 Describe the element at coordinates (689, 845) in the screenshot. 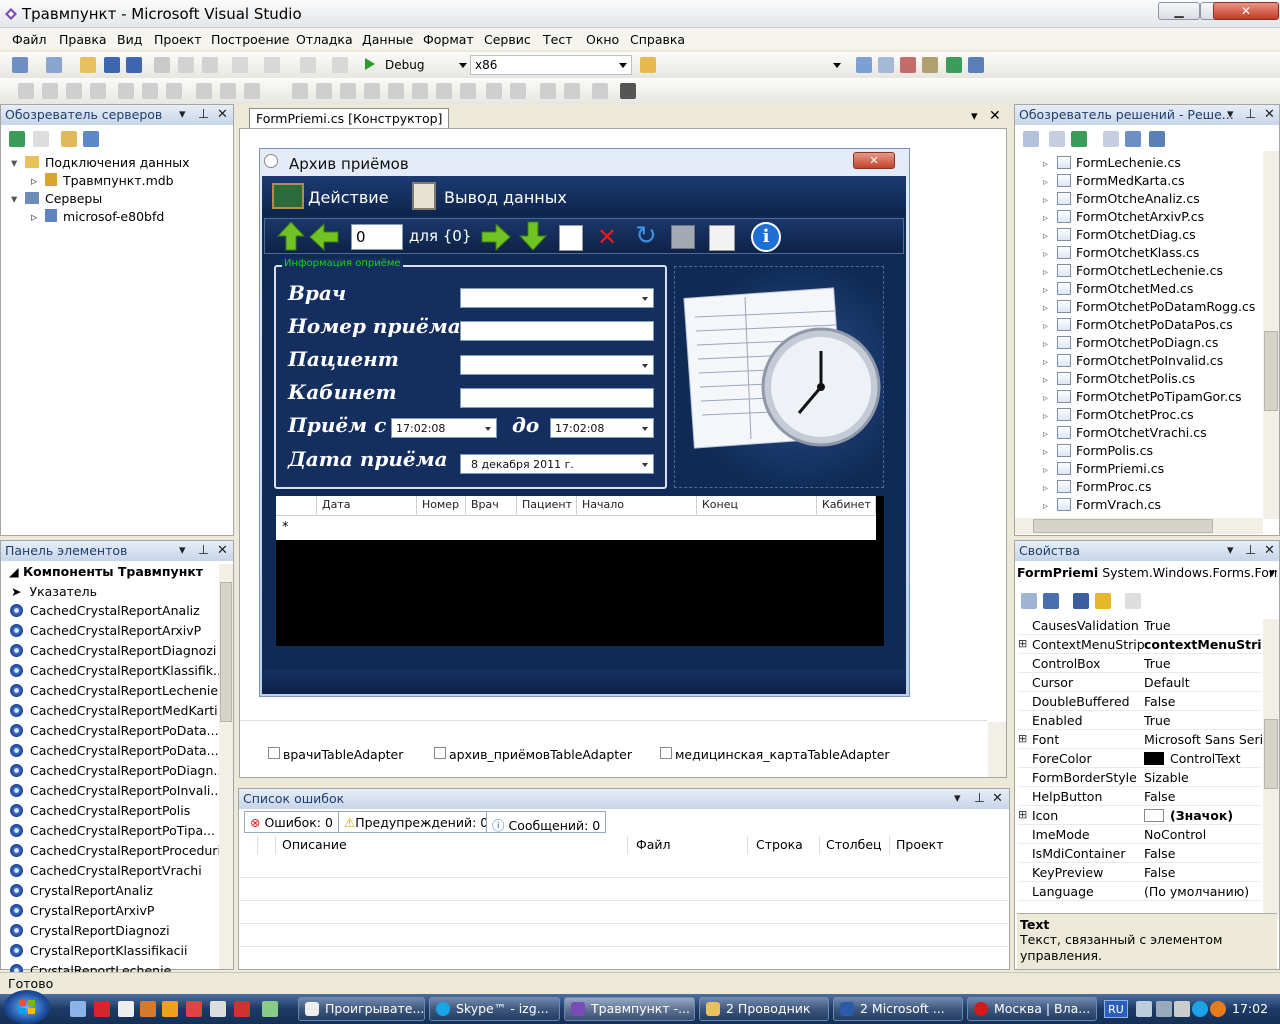

I see `column-file: Файл` at that location.